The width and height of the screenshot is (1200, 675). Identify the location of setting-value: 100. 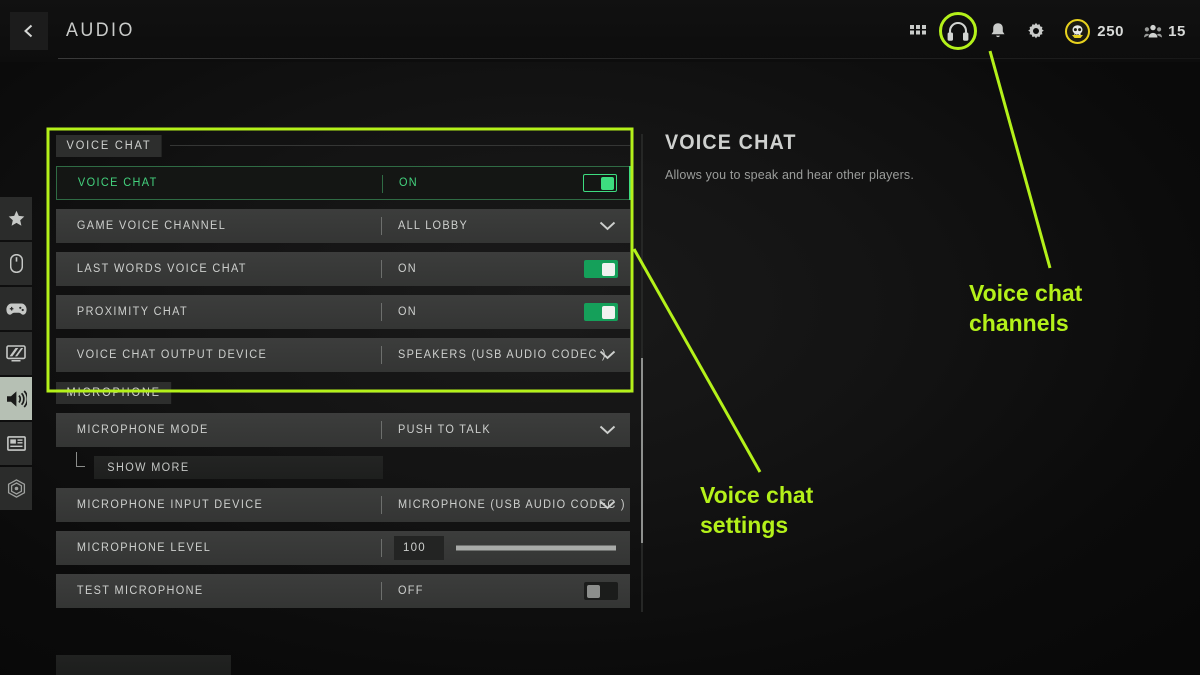
(414, 548).